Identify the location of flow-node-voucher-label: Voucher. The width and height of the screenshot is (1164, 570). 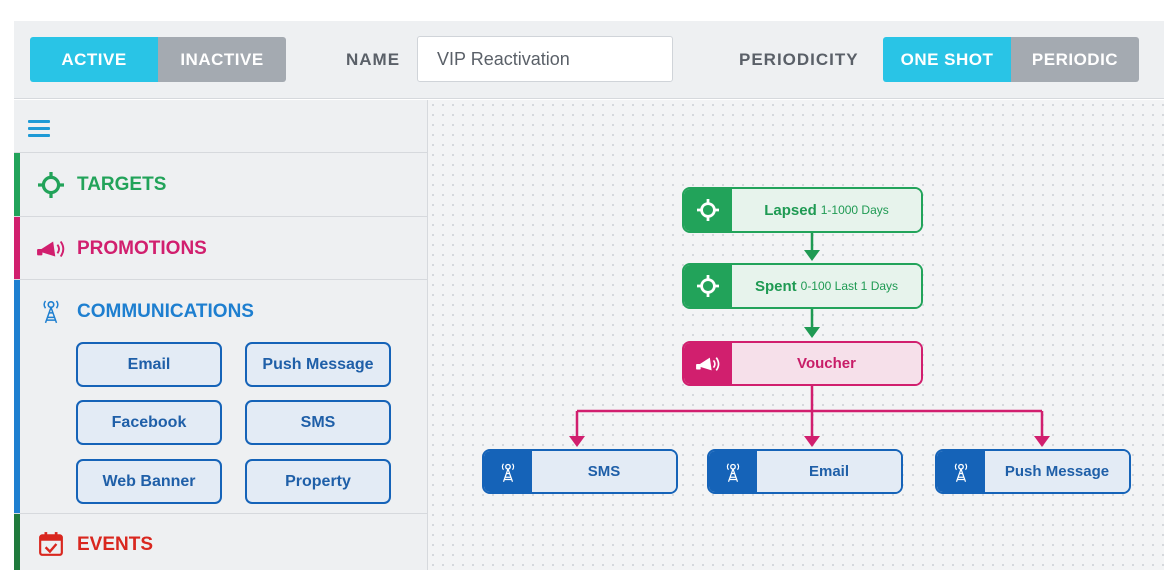
(826, 363).